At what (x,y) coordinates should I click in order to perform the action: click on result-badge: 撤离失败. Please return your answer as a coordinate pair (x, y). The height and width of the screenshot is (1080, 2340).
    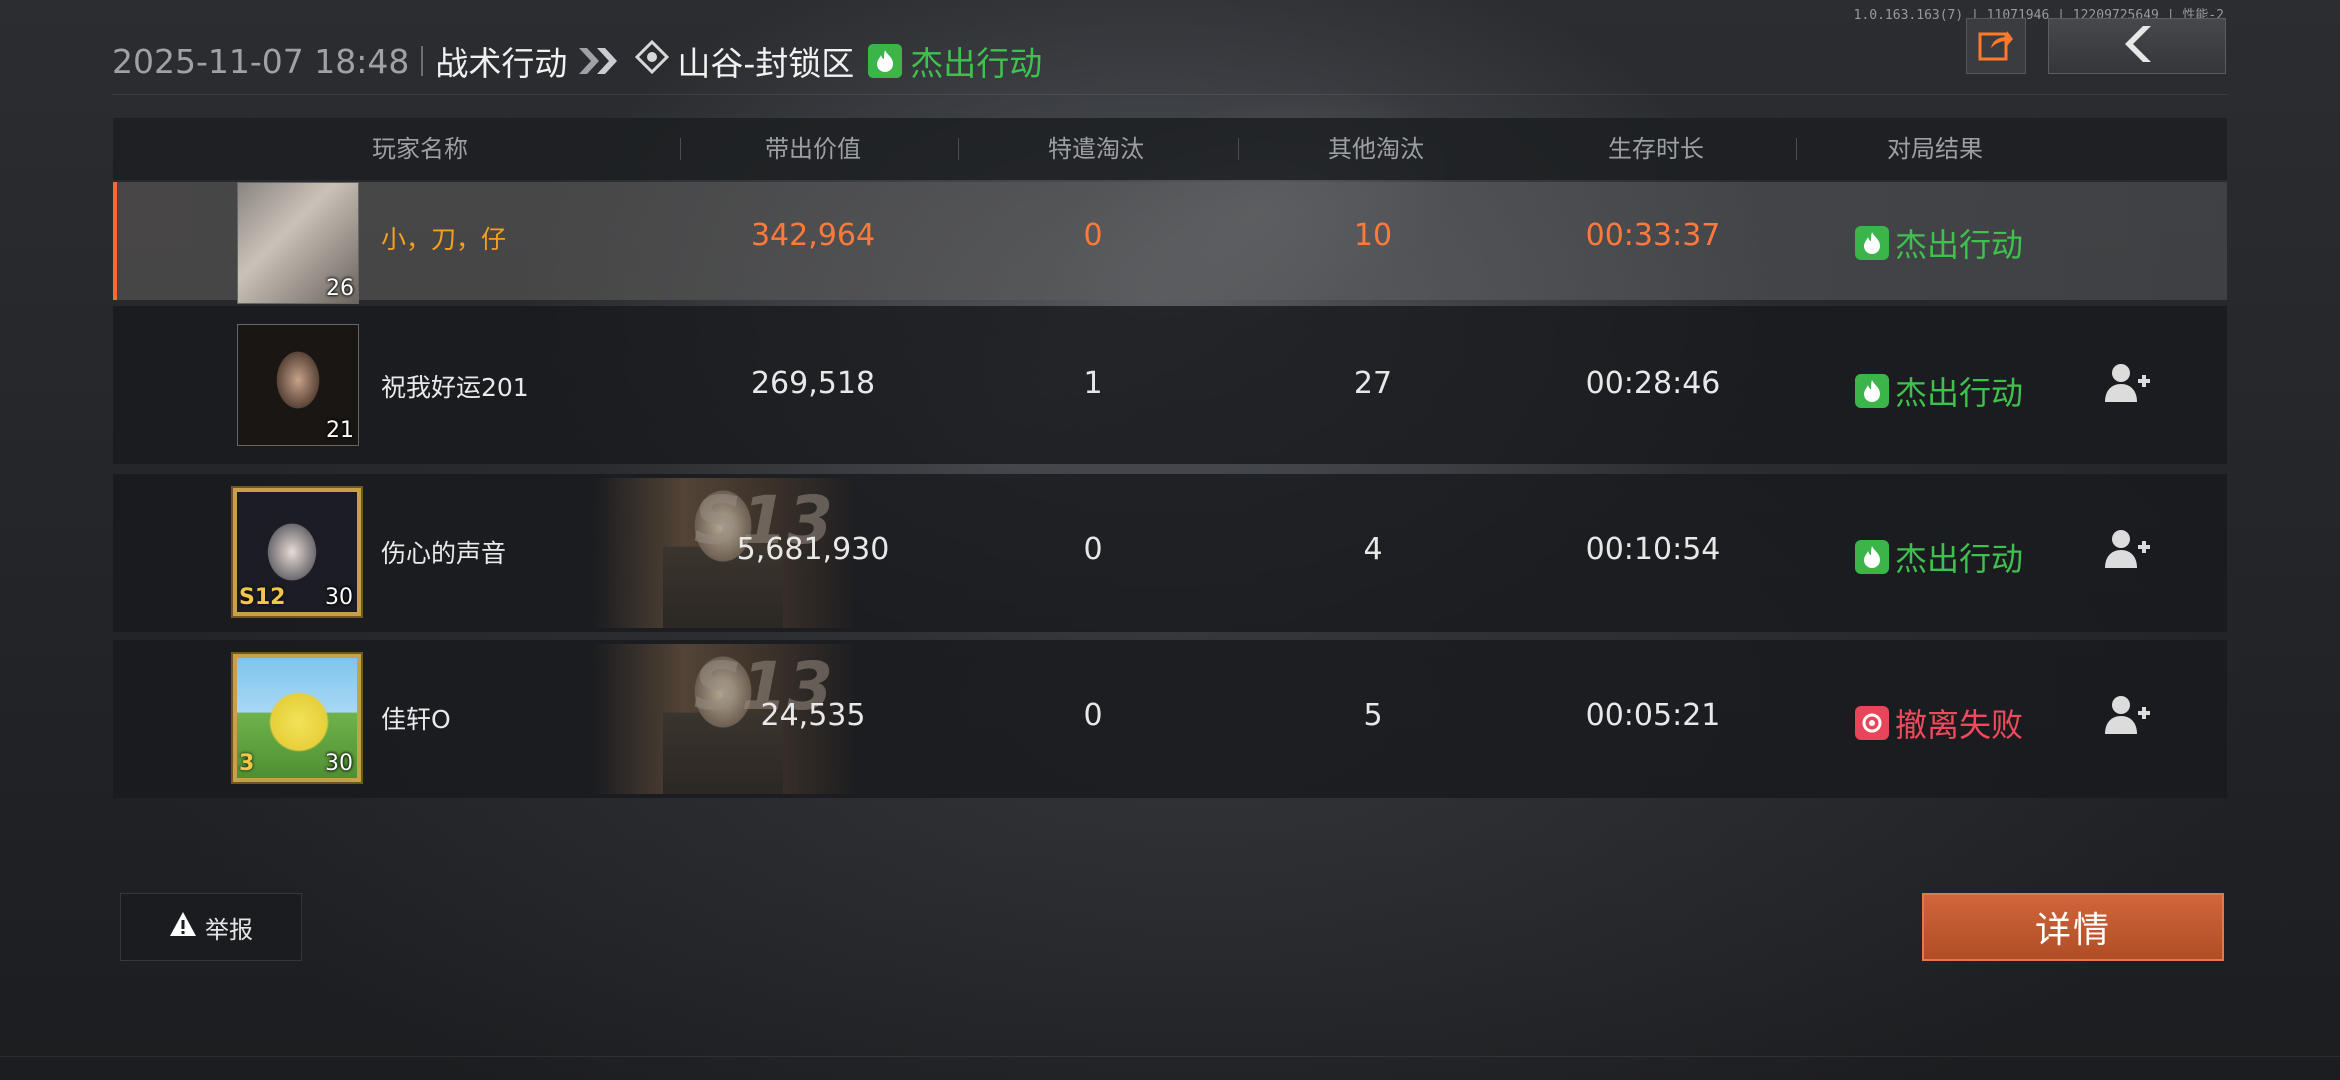
    Looking at the image, I should click on (1939, 723).